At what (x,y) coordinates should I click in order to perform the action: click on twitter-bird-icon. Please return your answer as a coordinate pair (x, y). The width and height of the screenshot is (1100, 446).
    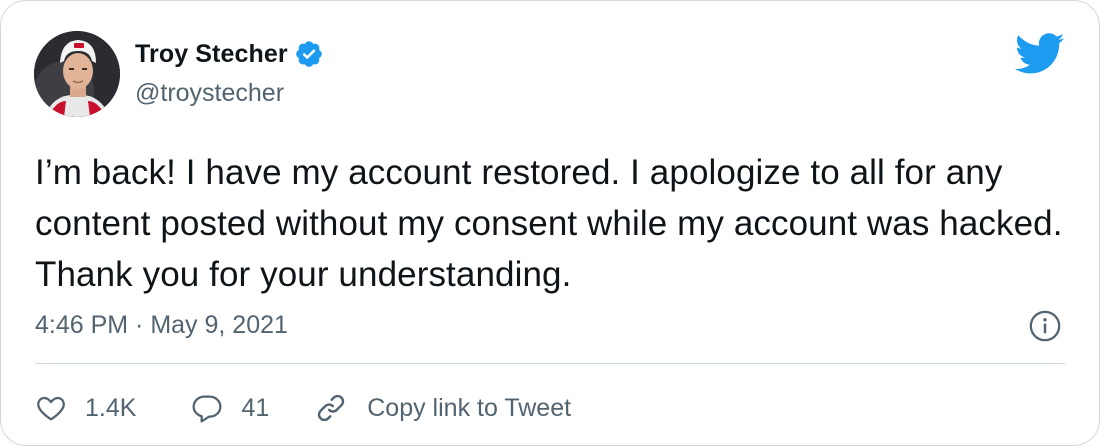
    Looking at the image, I should click on (1039, 54).